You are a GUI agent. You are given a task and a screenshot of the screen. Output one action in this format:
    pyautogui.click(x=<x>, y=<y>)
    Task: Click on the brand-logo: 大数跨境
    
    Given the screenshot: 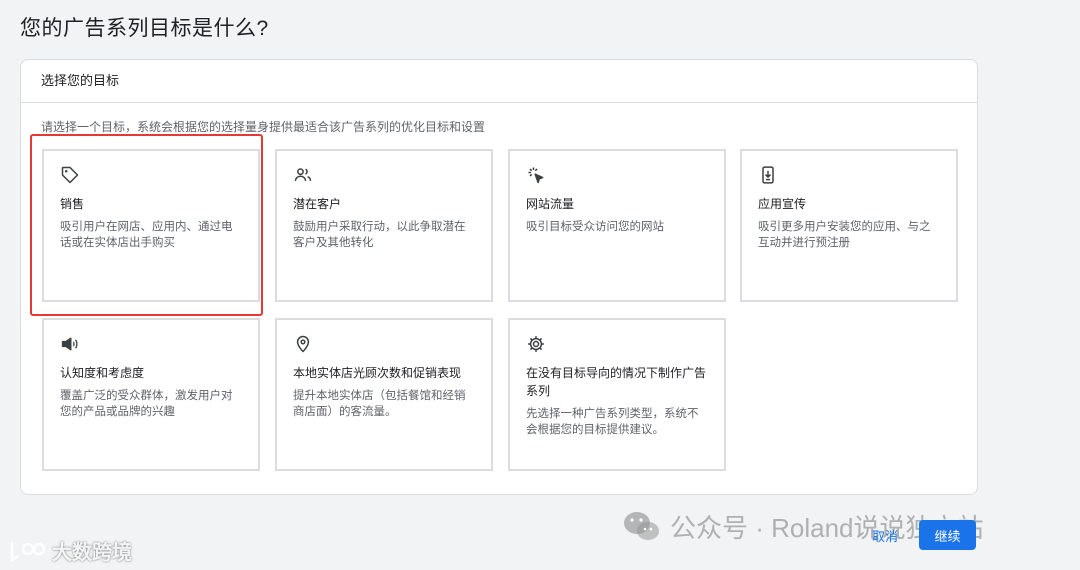 What is the action you would take?
    pyautogui.click(x=70, y=550)
    